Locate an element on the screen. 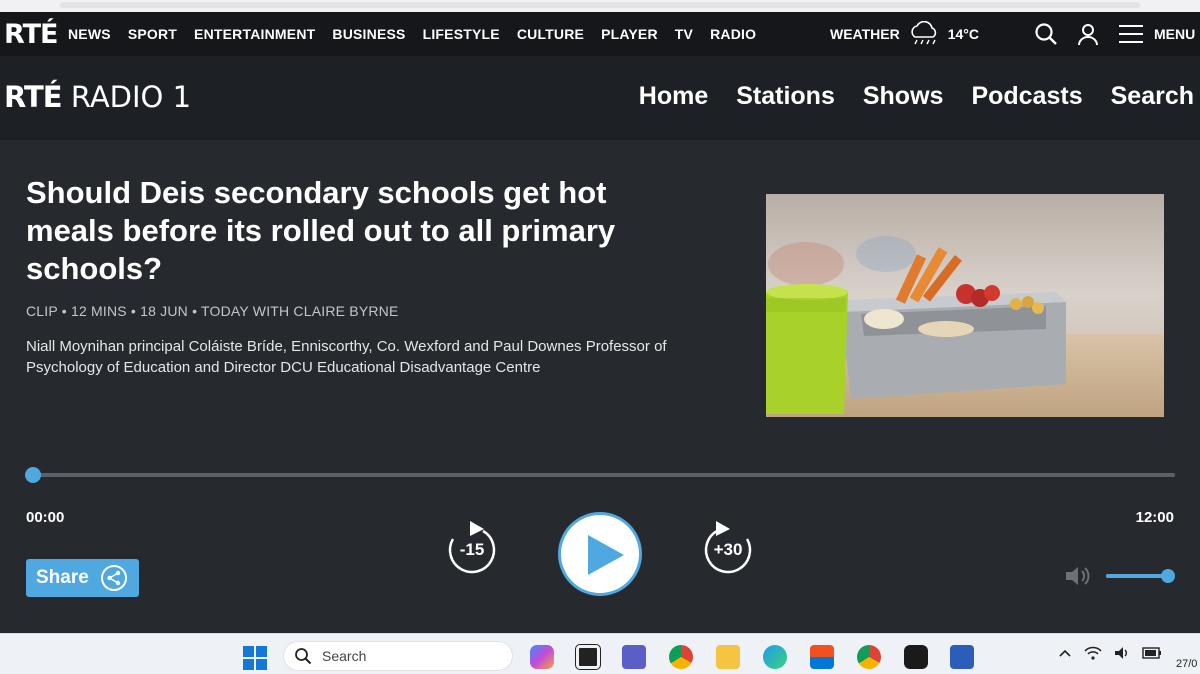 Image resolution: width=1200 pixels, height=674 pixels. radio-nav-shows: Shows is located at coordinates (903, 96).